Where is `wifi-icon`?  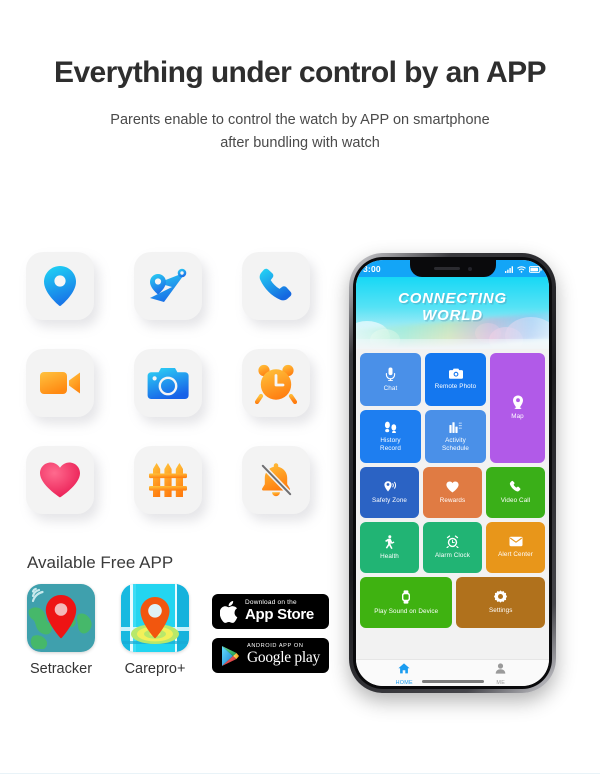 wifi-icon is located at coordinates (521, 269).